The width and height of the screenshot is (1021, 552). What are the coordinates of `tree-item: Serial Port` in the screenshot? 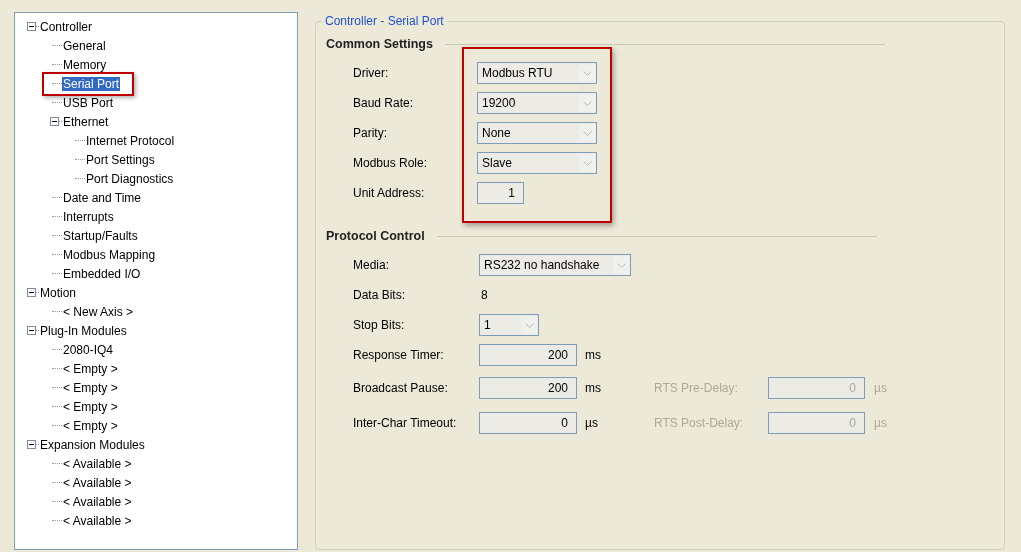 It's located at (91, 83).